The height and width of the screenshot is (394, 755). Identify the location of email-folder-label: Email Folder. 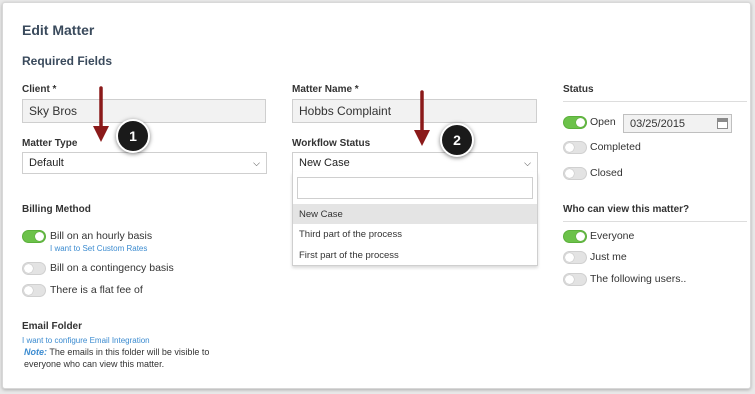
(52, 326).